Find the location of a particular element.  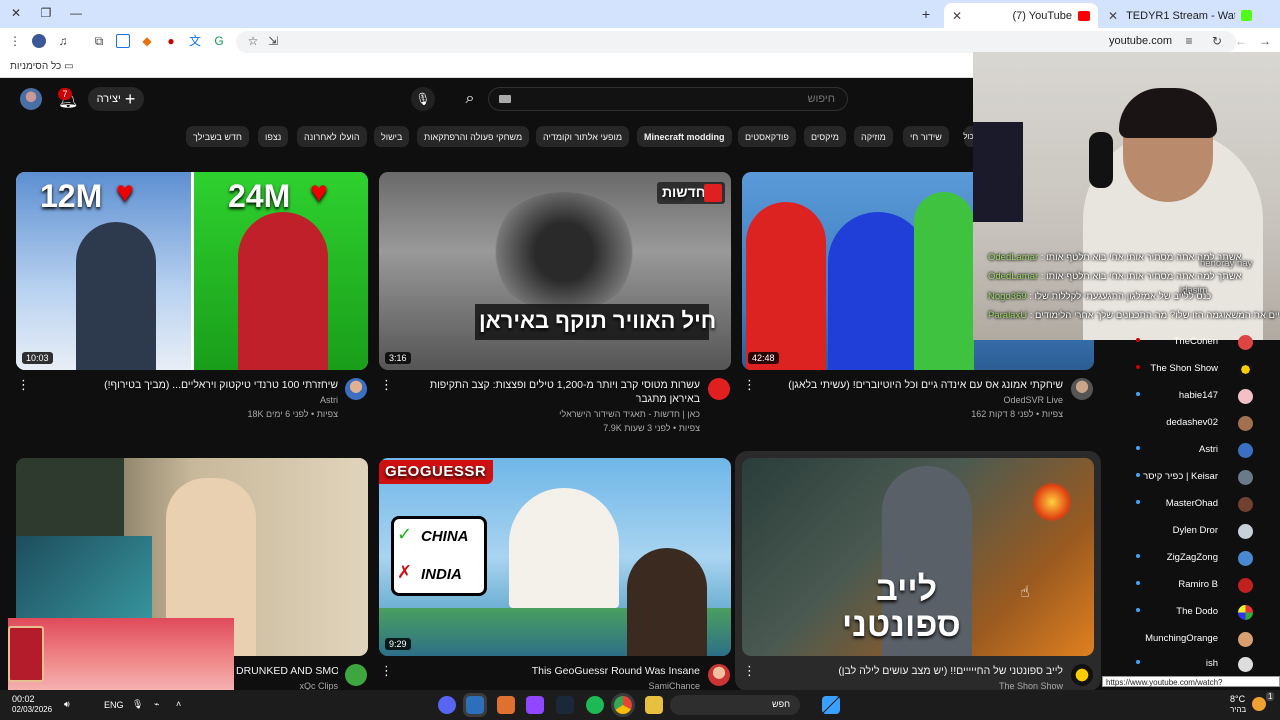

forward-icon: ← is located at coordinates (1241, 41).